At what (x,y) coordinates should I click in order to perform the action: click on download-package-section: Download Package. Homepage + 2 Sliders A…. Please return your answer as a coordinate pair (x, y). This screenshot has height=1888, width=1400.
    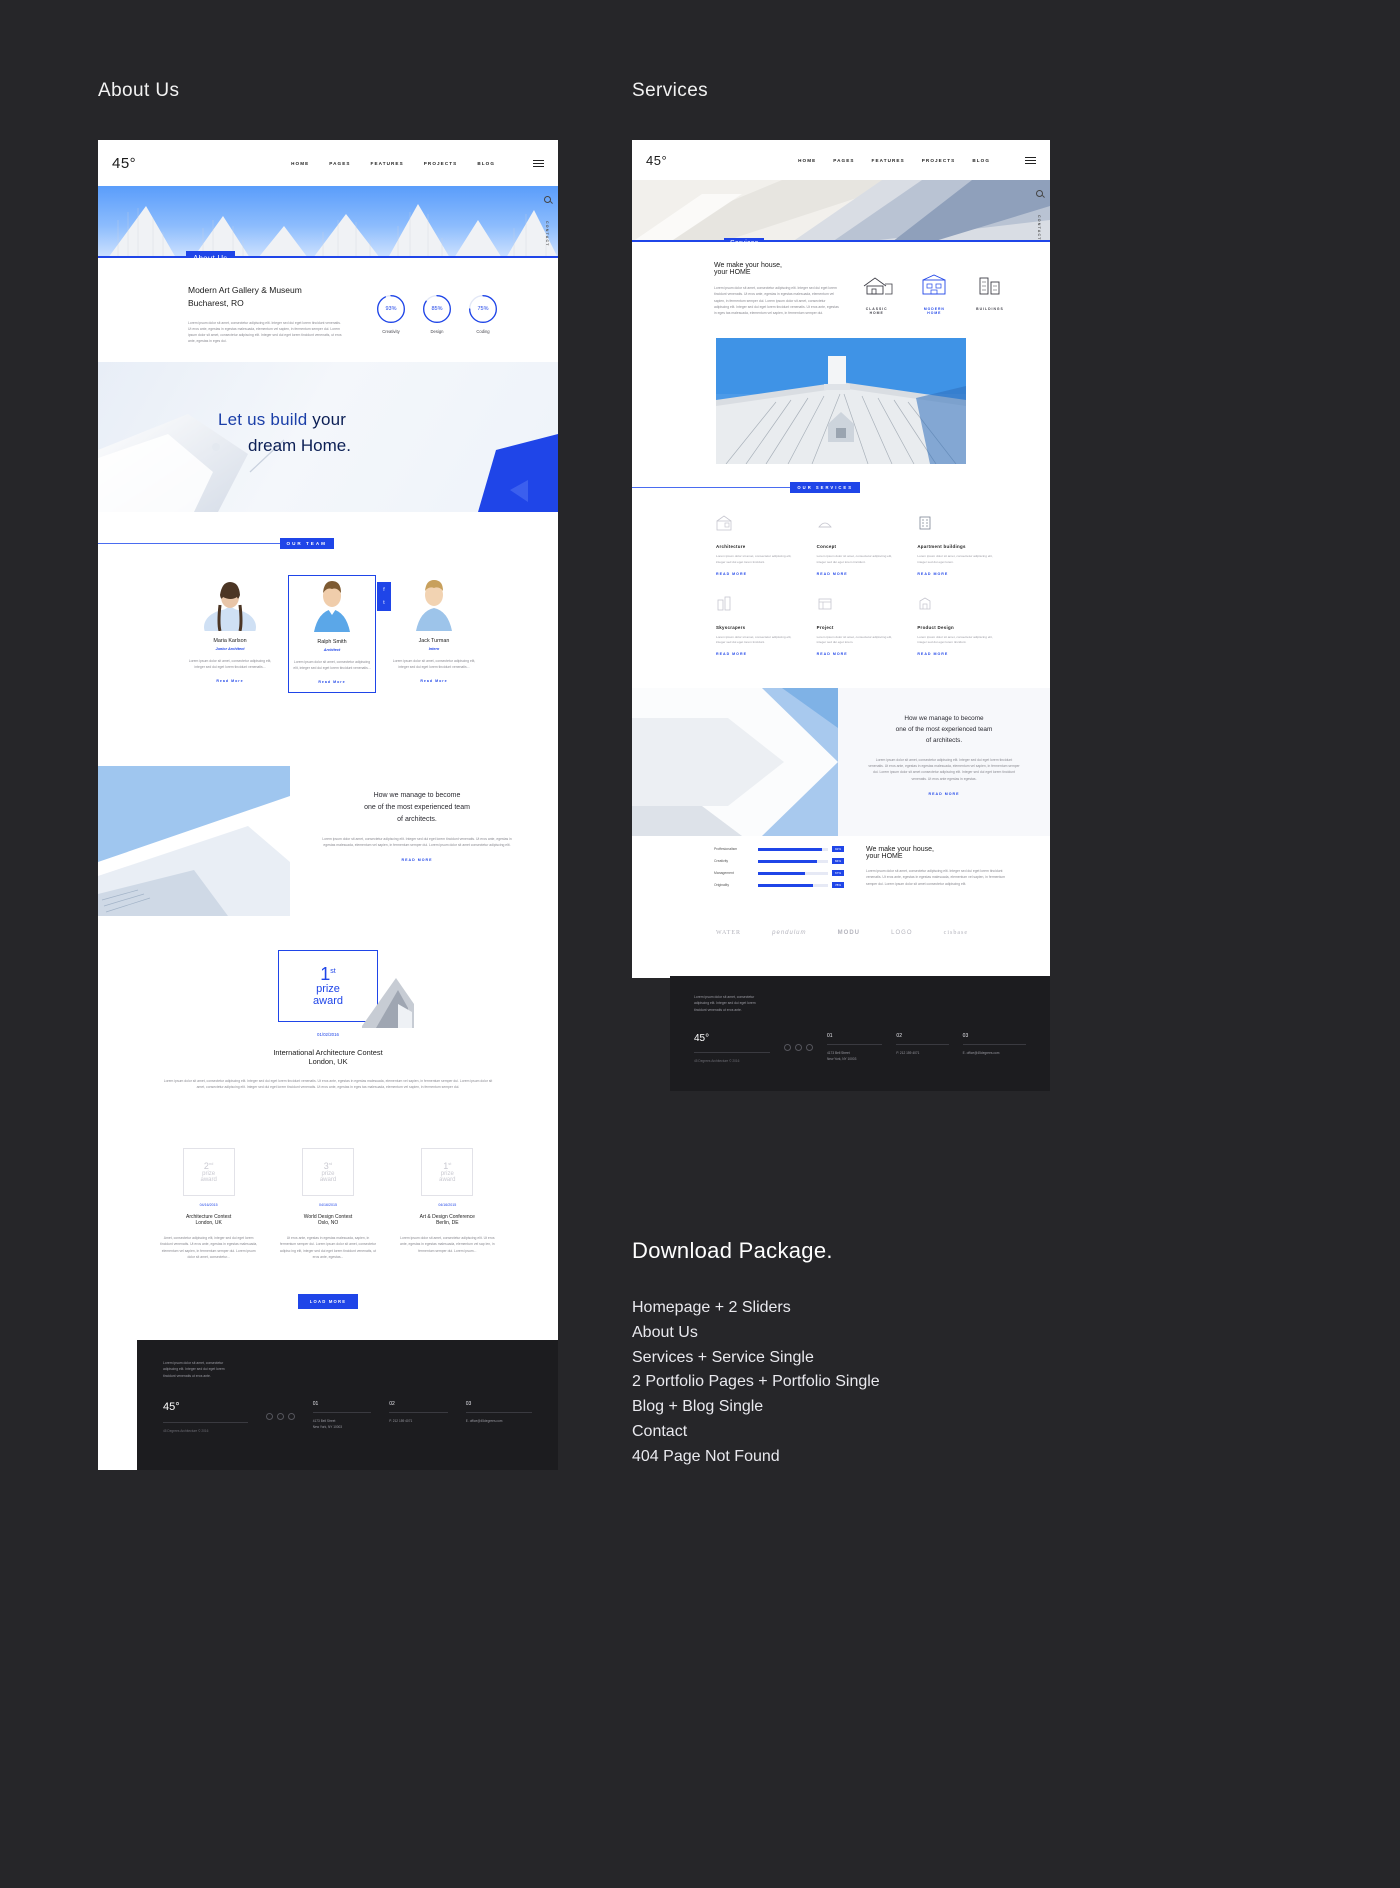
    Looking at the image, I should click on (882, 1354).